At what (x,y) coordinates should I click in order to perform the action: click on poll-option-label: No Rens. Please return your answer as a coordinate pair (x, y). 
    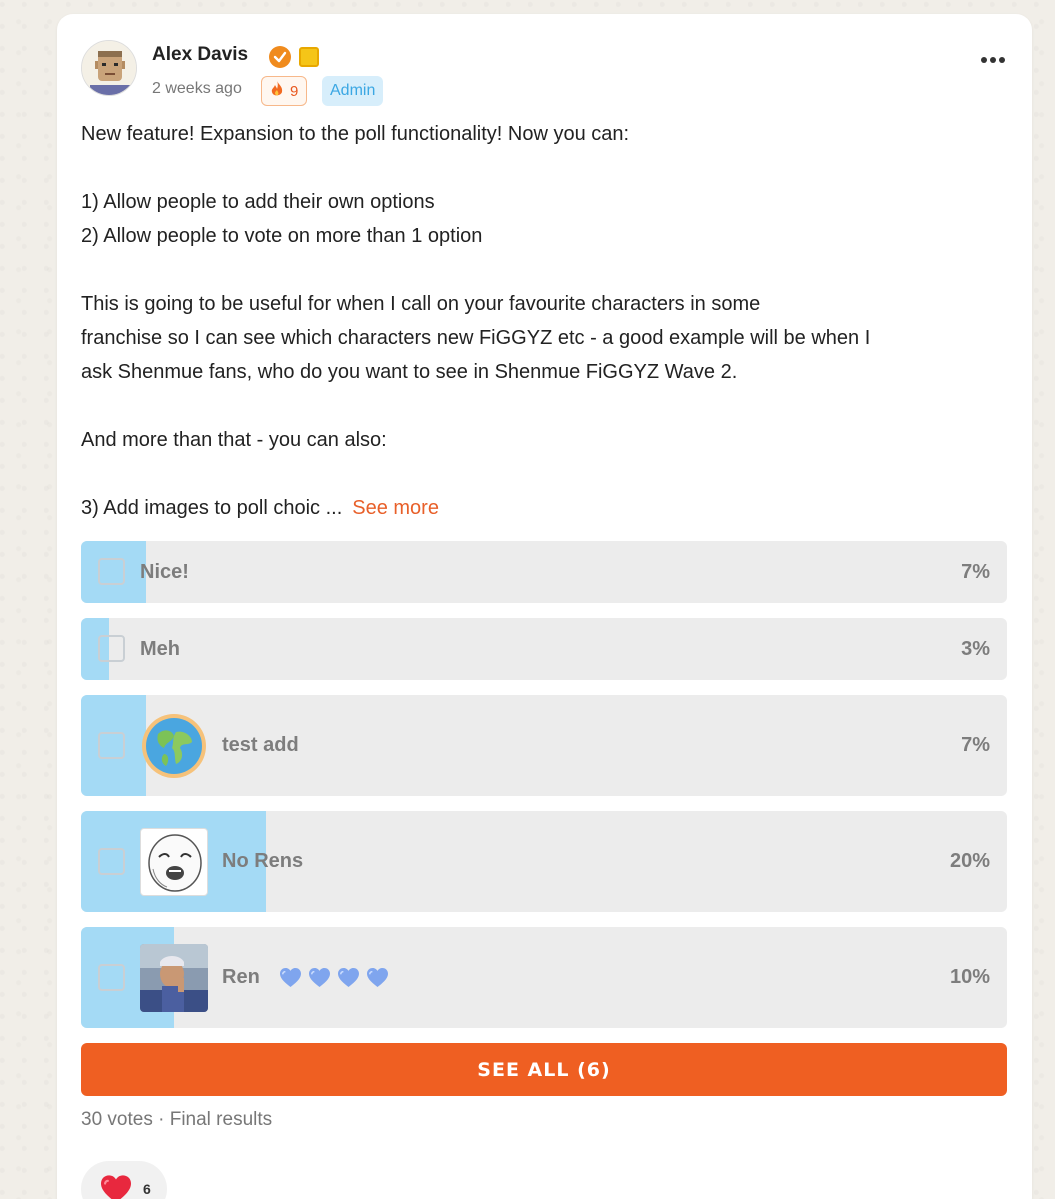
    Looking at the image, I should click on (263, 861).